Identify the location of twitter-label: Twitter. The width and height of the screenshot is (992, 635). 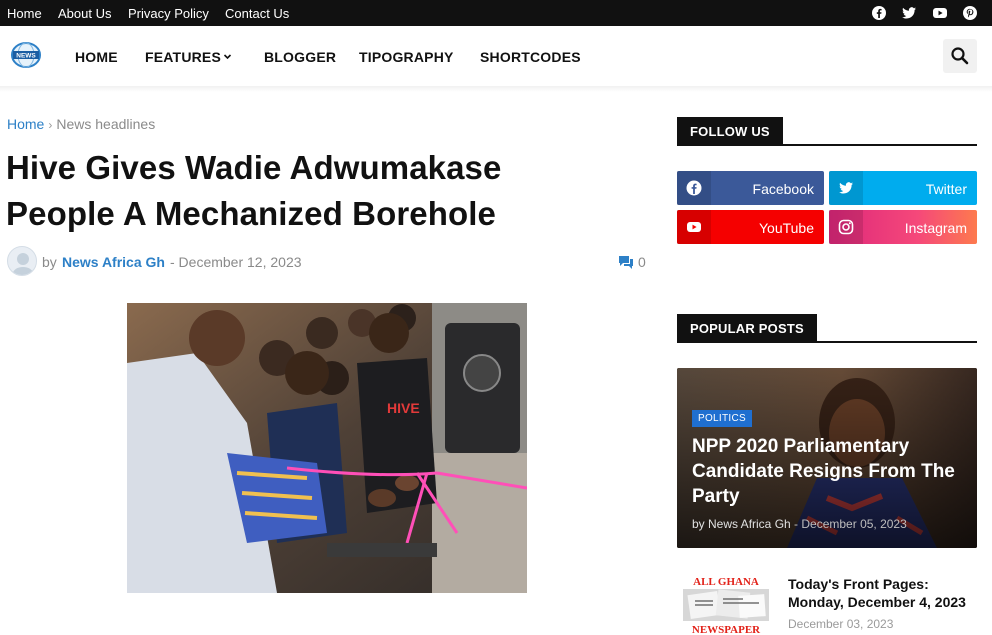
(946, 189).